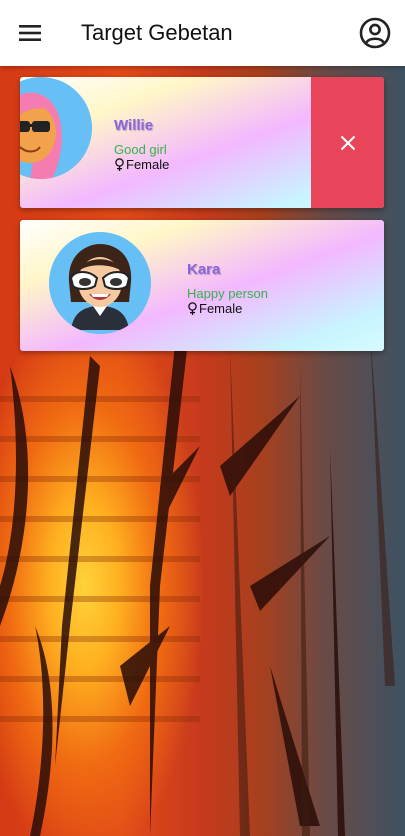 This screenshot has width=405, height=836. I want to click on account-circle-icon, so click(375, 33).